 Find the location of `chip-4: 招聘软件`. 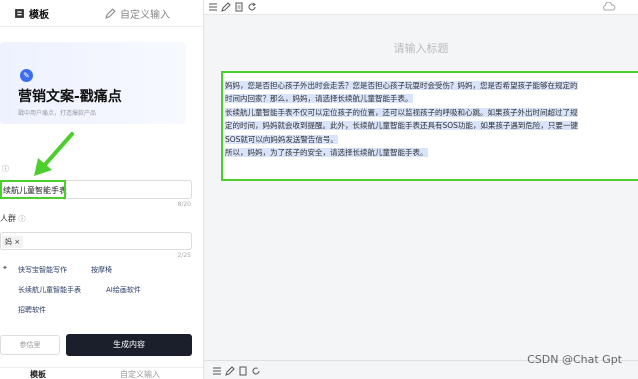

chip-4: 招聘软件 is located at coordinates (32, 310).